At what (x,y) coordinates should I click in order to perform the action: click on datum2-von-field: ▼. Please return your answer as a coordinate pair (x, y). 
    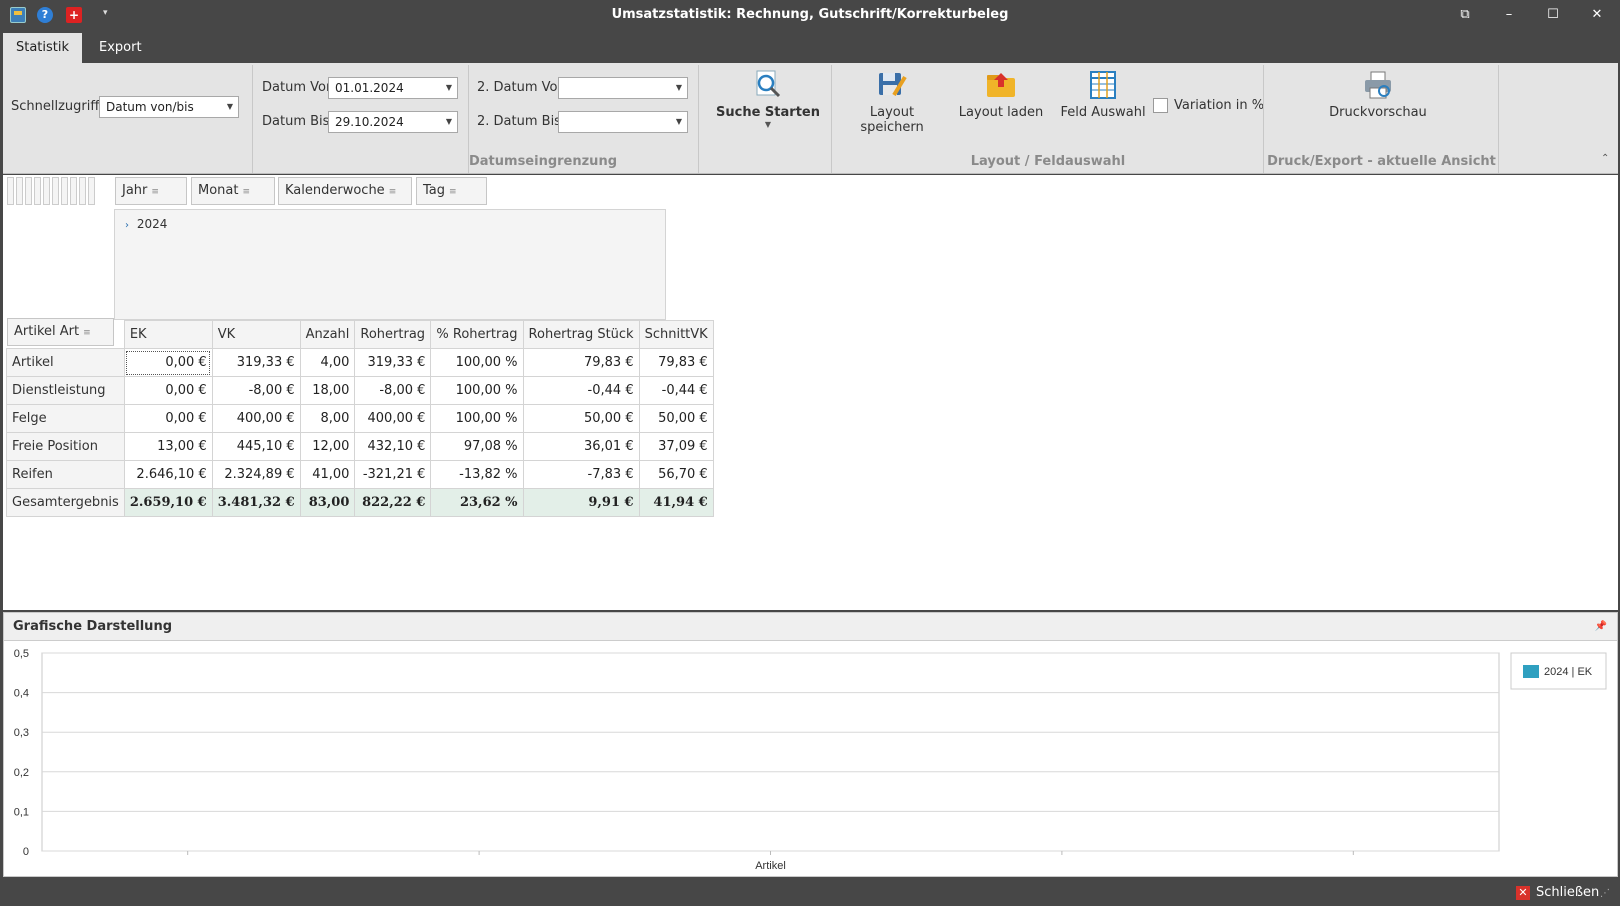
    Looking at the image, I should click on (623, 88).